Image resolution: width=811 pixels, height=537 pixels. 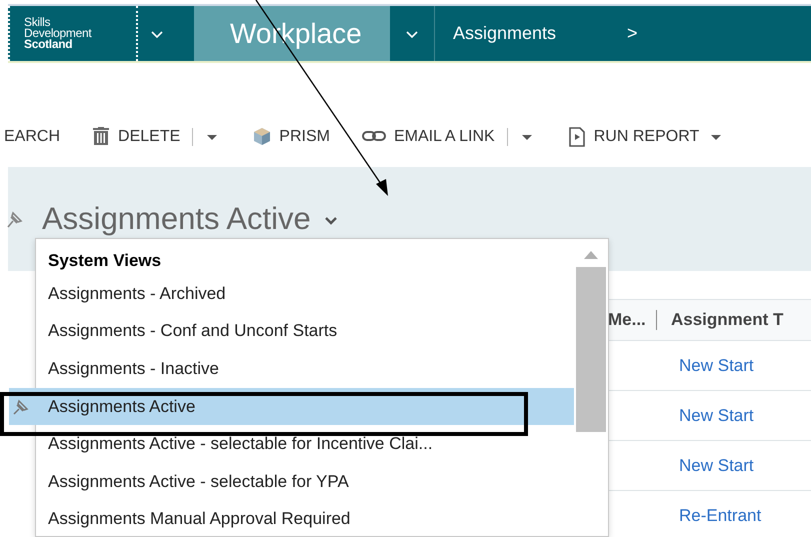 I want to click on toolbar-button: DELETE, so click(x=136, y=137).